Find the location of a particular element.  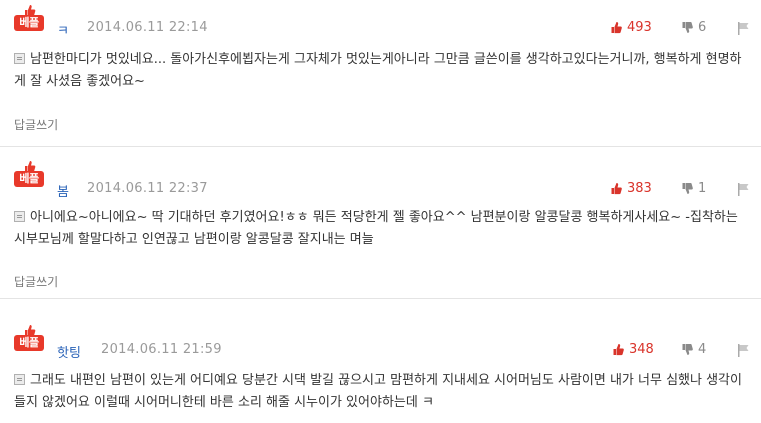

comment-author: ㅋ is located at coordinates (63, 29).